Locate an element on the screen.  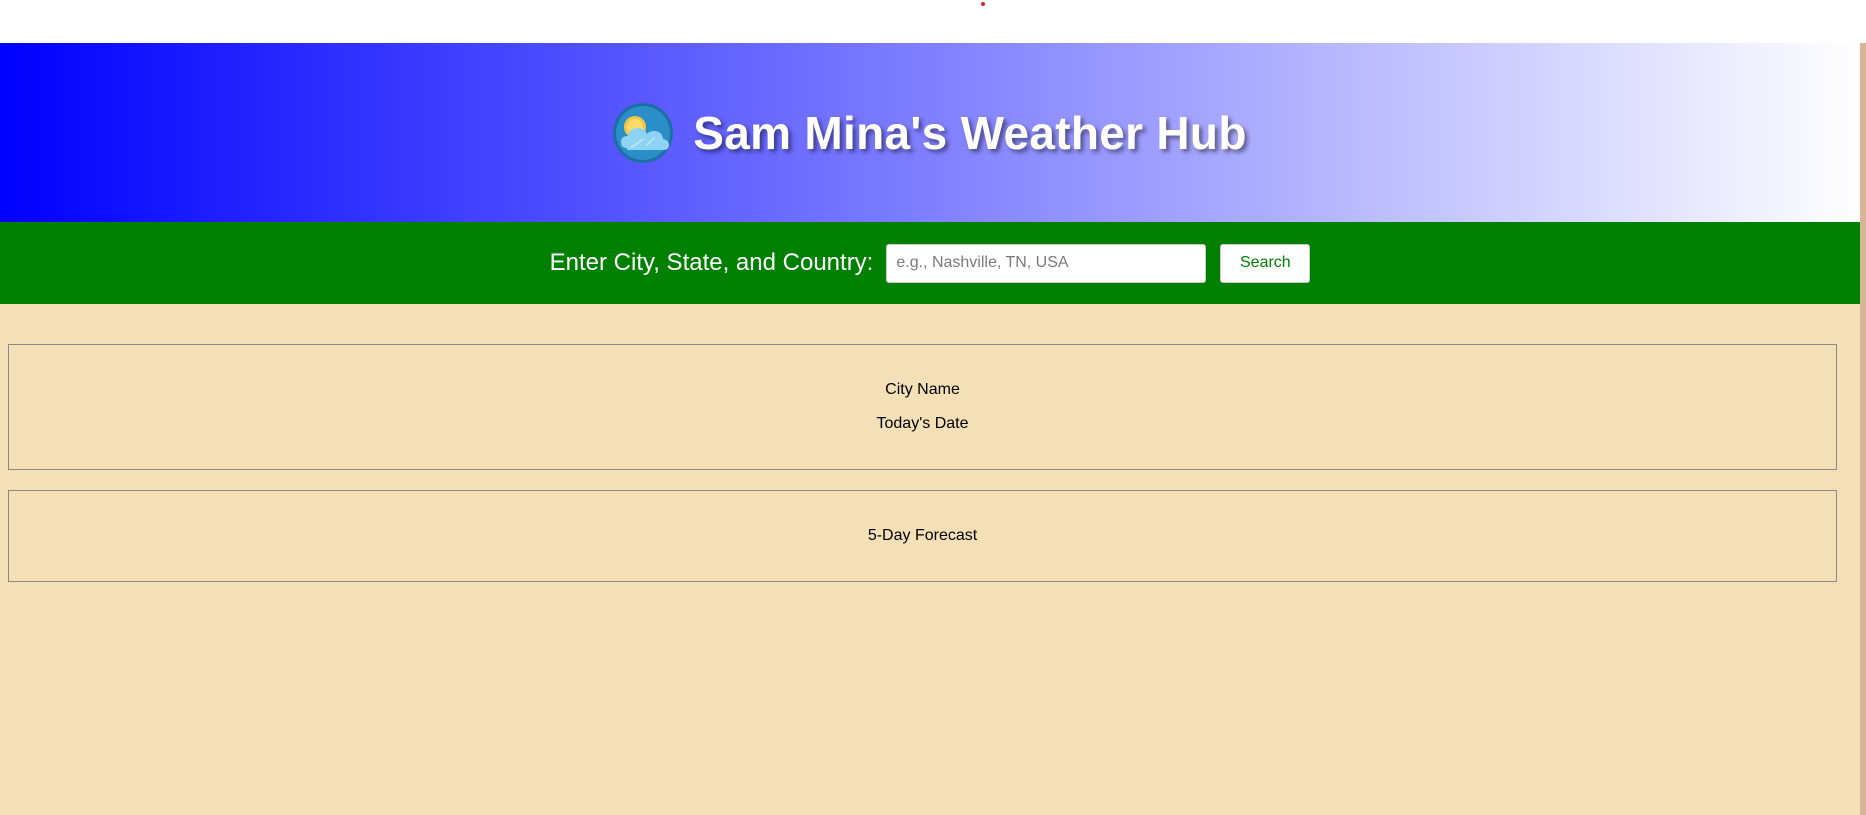
search-bar: Enter City, State, and Country: Search is located at coordinates (930, 263).